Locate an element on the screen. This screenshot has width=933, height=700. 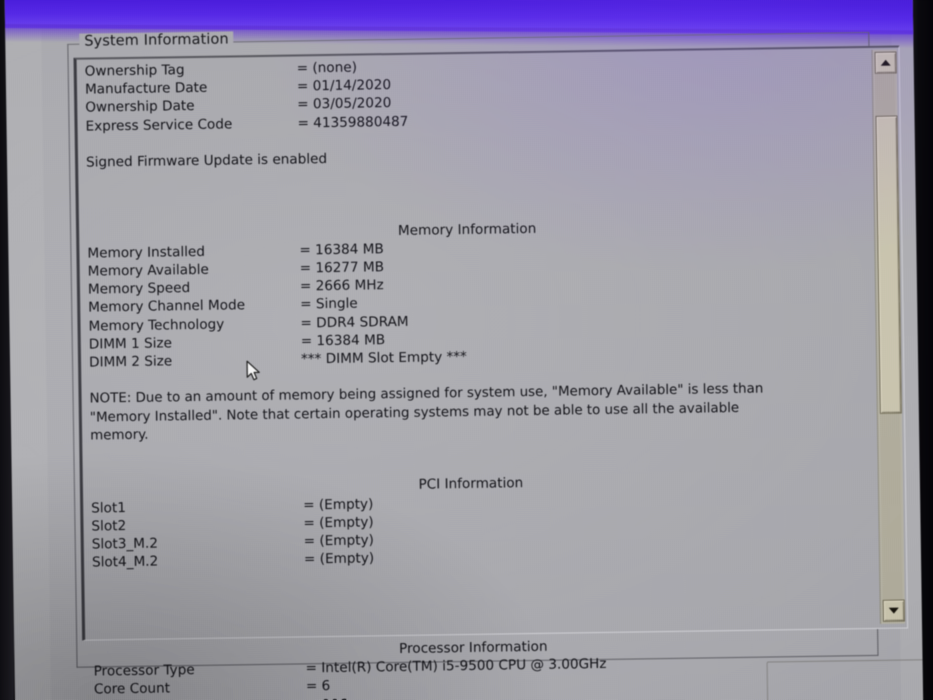
pci-information-heading: PCI Information is located at coordinates (471, 484).